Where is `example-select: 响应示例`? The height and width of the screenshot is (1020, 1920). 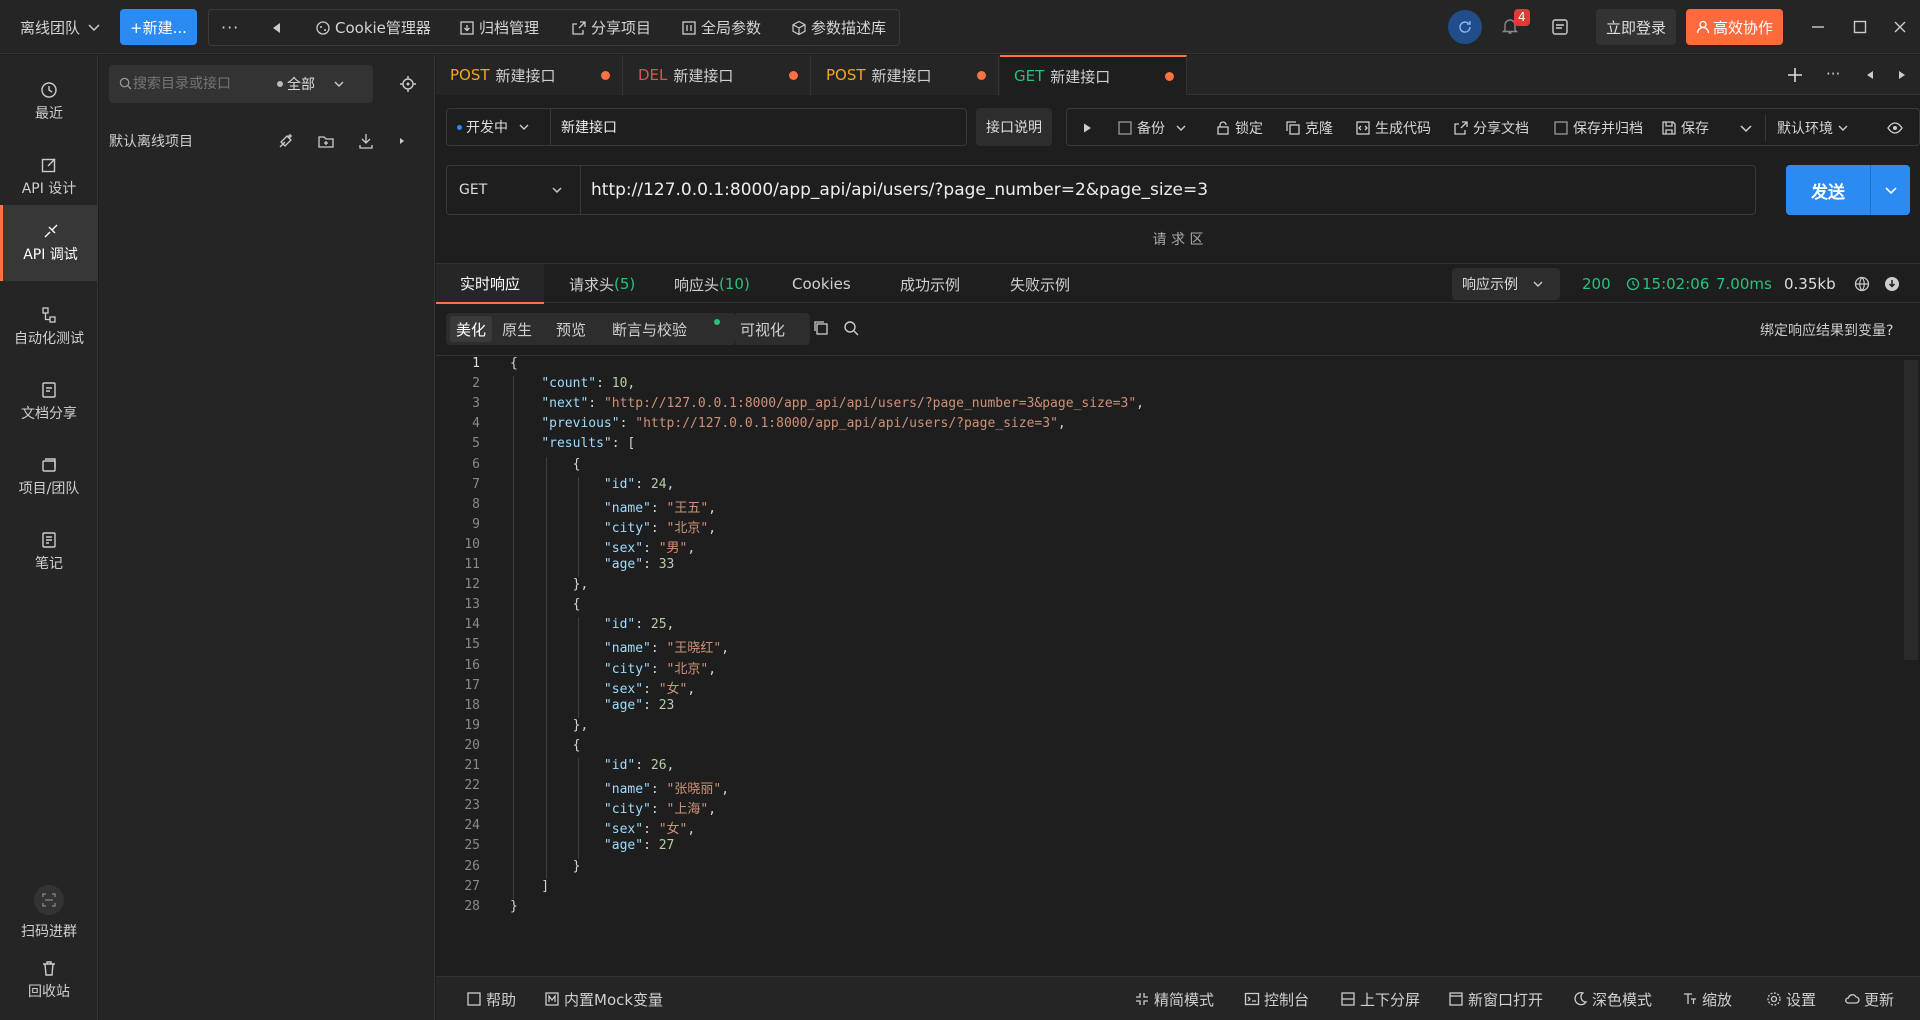 example-select: 响应示例 is located at coordinates (1506, 284).